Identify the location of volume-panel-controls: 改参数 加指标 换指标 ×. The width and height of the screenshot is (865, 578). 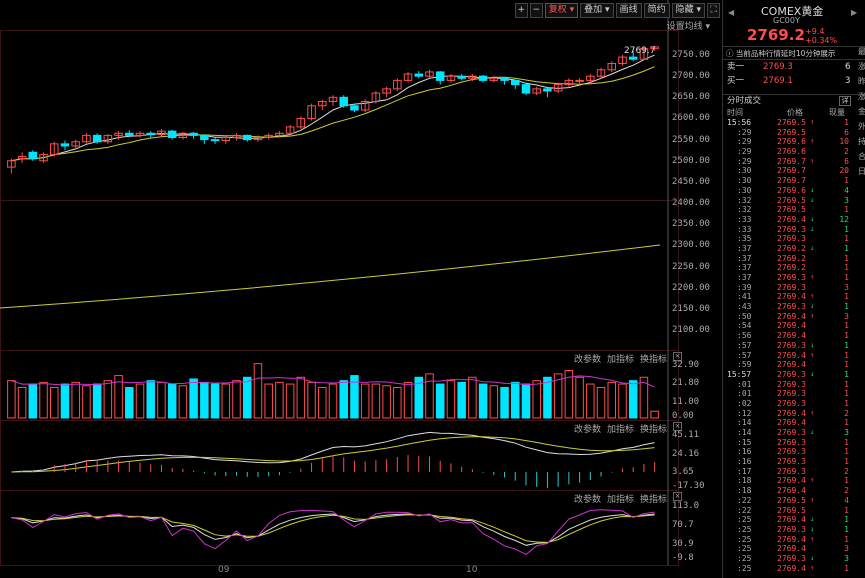
(628, 358).